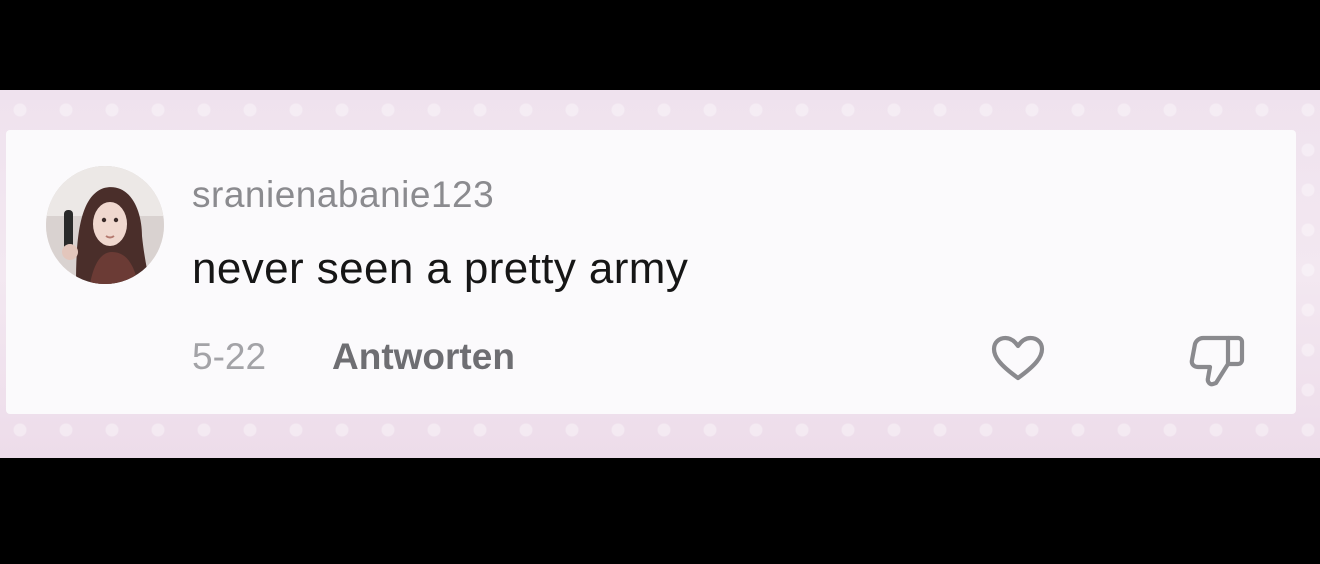  Describe the element at coordinates (343, 195) in the screenshot. I see `comment-username: sranienabanie123` at that location.